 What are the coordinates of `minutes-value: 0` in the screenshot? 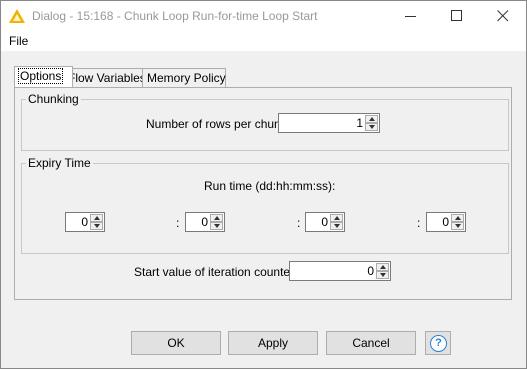 It's located at (324, 222).